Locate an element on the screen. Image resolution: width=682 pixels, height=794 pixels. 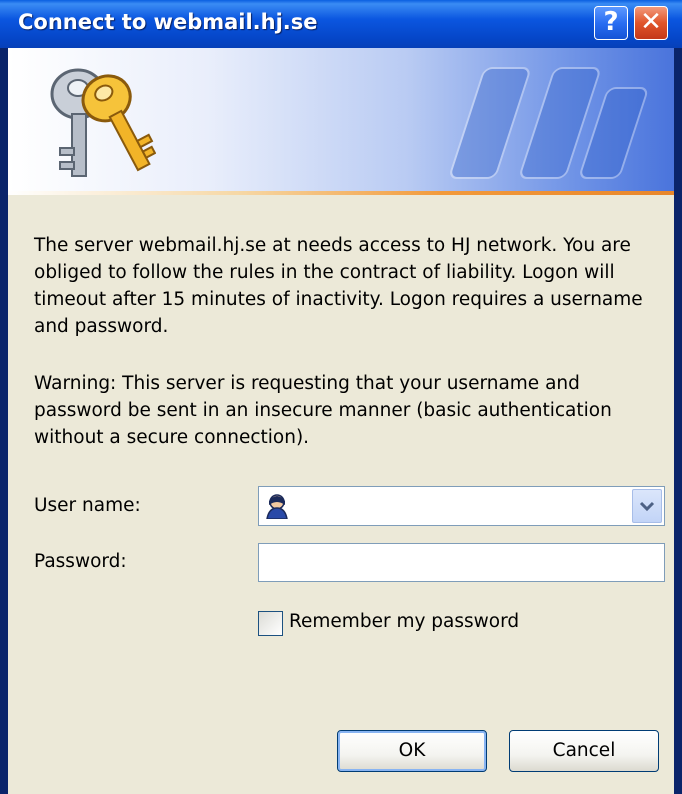
cancel-button: Cancel is located at coordinates (584, 751).